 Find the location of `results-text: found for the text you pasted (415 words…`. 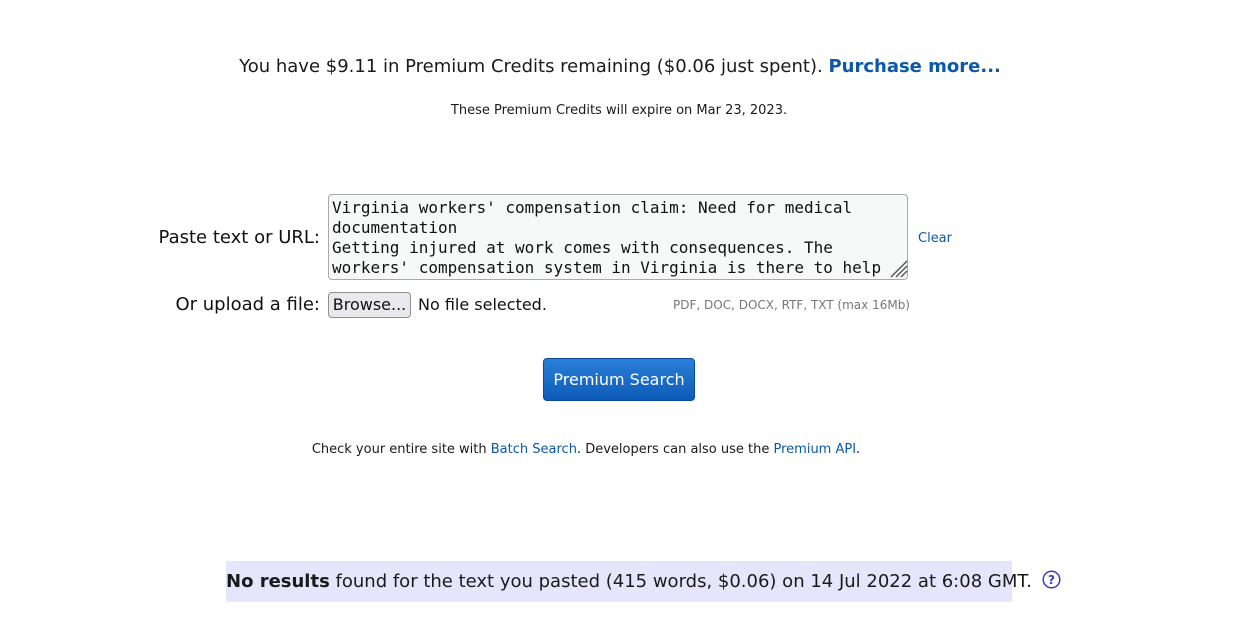

results-text: found for the text you pasted (415 words… is located at coordinates (680, 581).